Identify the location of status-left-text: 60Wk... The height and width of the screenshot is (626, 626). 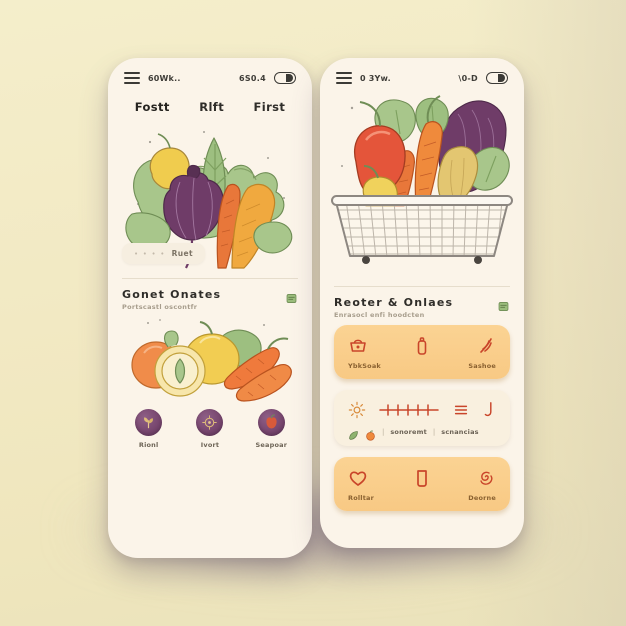
(164, 78).